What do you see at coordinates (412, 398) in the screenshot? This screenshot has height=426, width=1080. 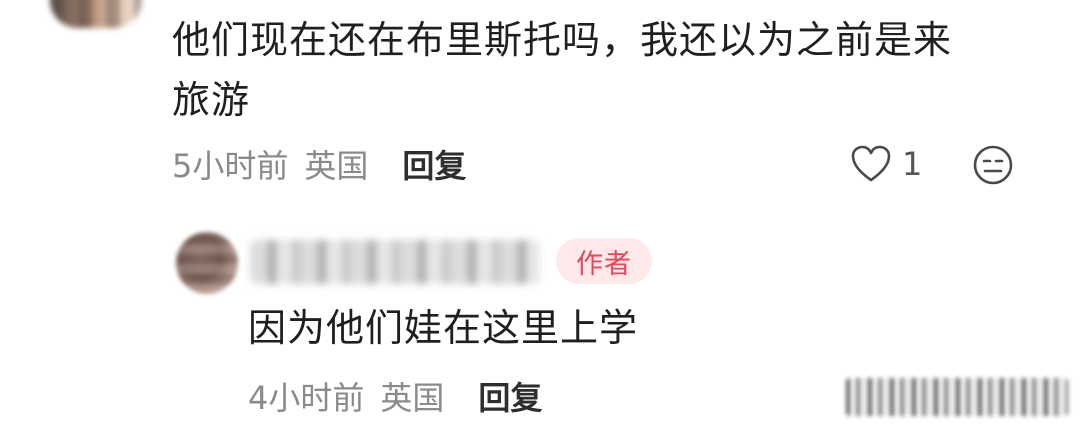 I see `reply-region: 英国` at bounding box center [412, 398].